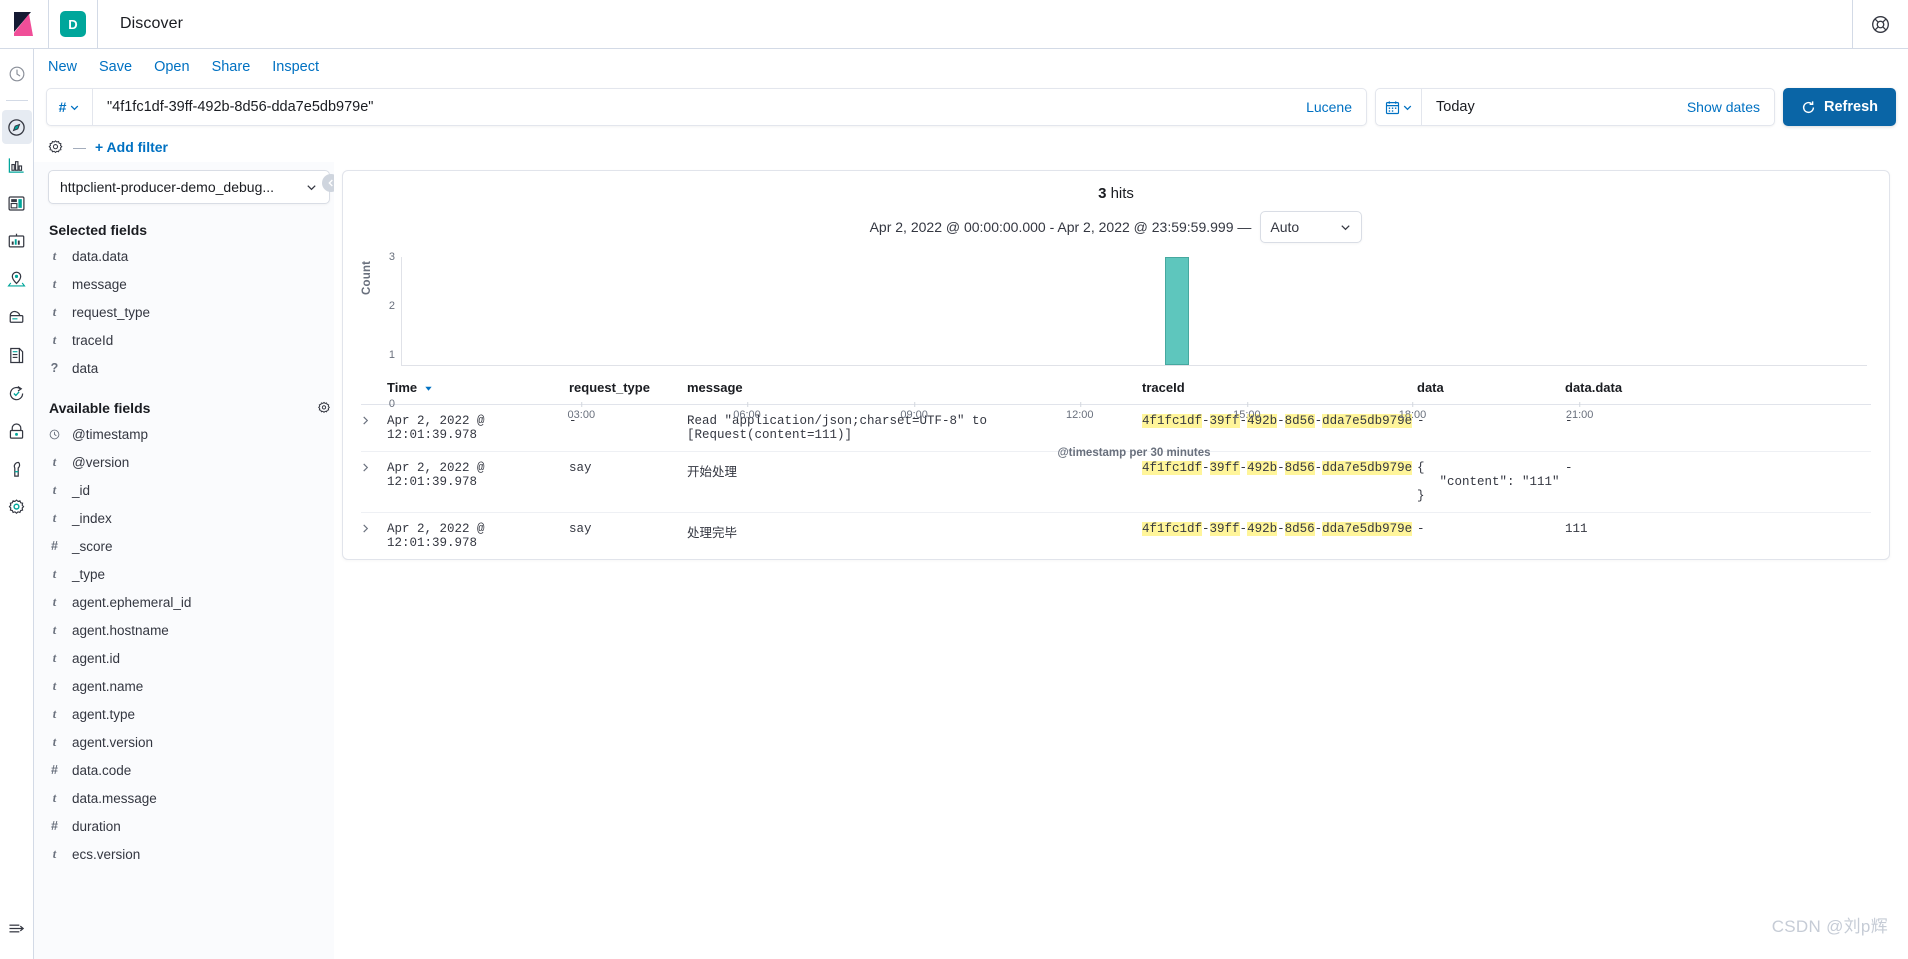 The height and width of the screenshot is (959, 1908). Describe the element at coordinates (712, 534) in the screenshot. I see `cell-message: 处理完毕` at that location.